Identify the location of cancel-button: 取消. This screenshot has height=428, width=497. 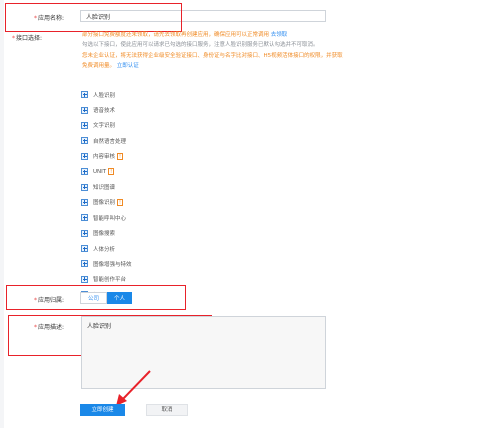
(167, 410).